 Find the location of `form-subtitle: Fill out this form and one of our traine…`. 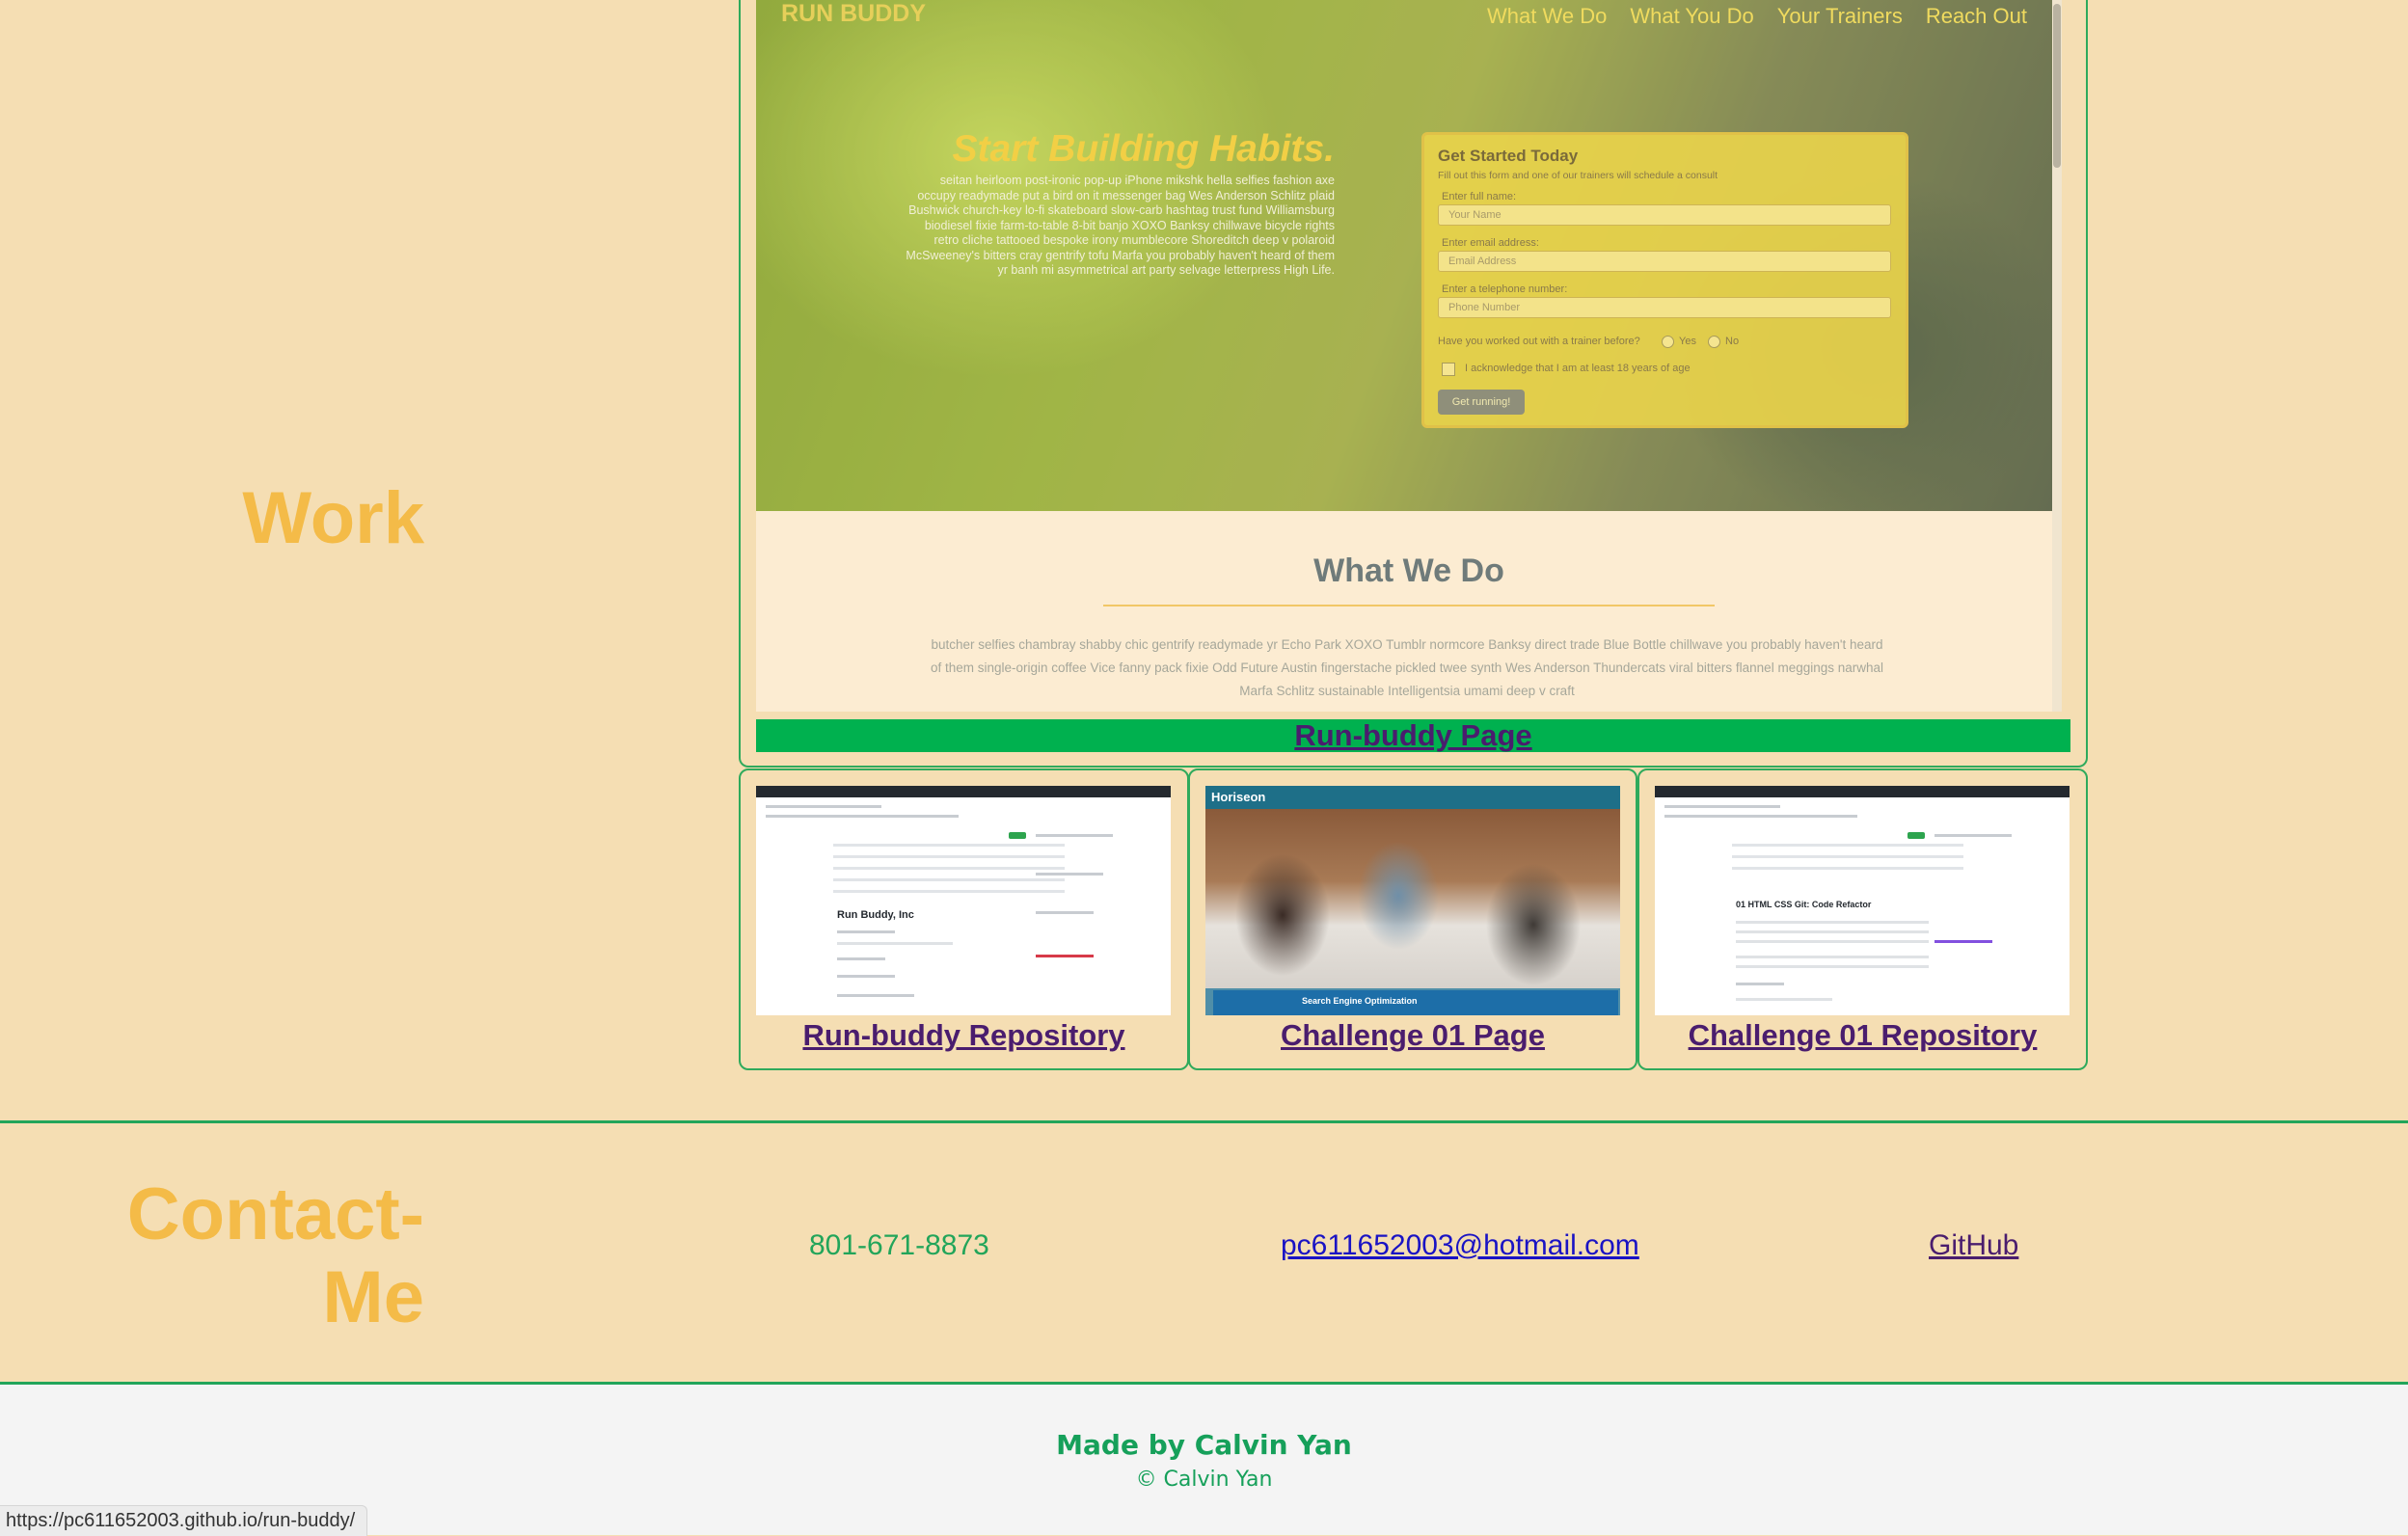

form-subtitle: Fill out this form and one of our traine… is located at coordinates (1578, 175).